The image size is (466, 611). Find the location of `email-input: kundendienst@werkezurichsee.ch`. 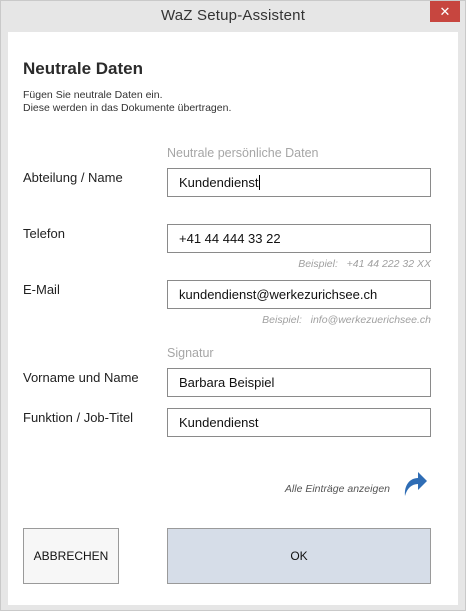

email-input: kundendienst@werkezurichsee.ch is located at coordinates (299, 294).